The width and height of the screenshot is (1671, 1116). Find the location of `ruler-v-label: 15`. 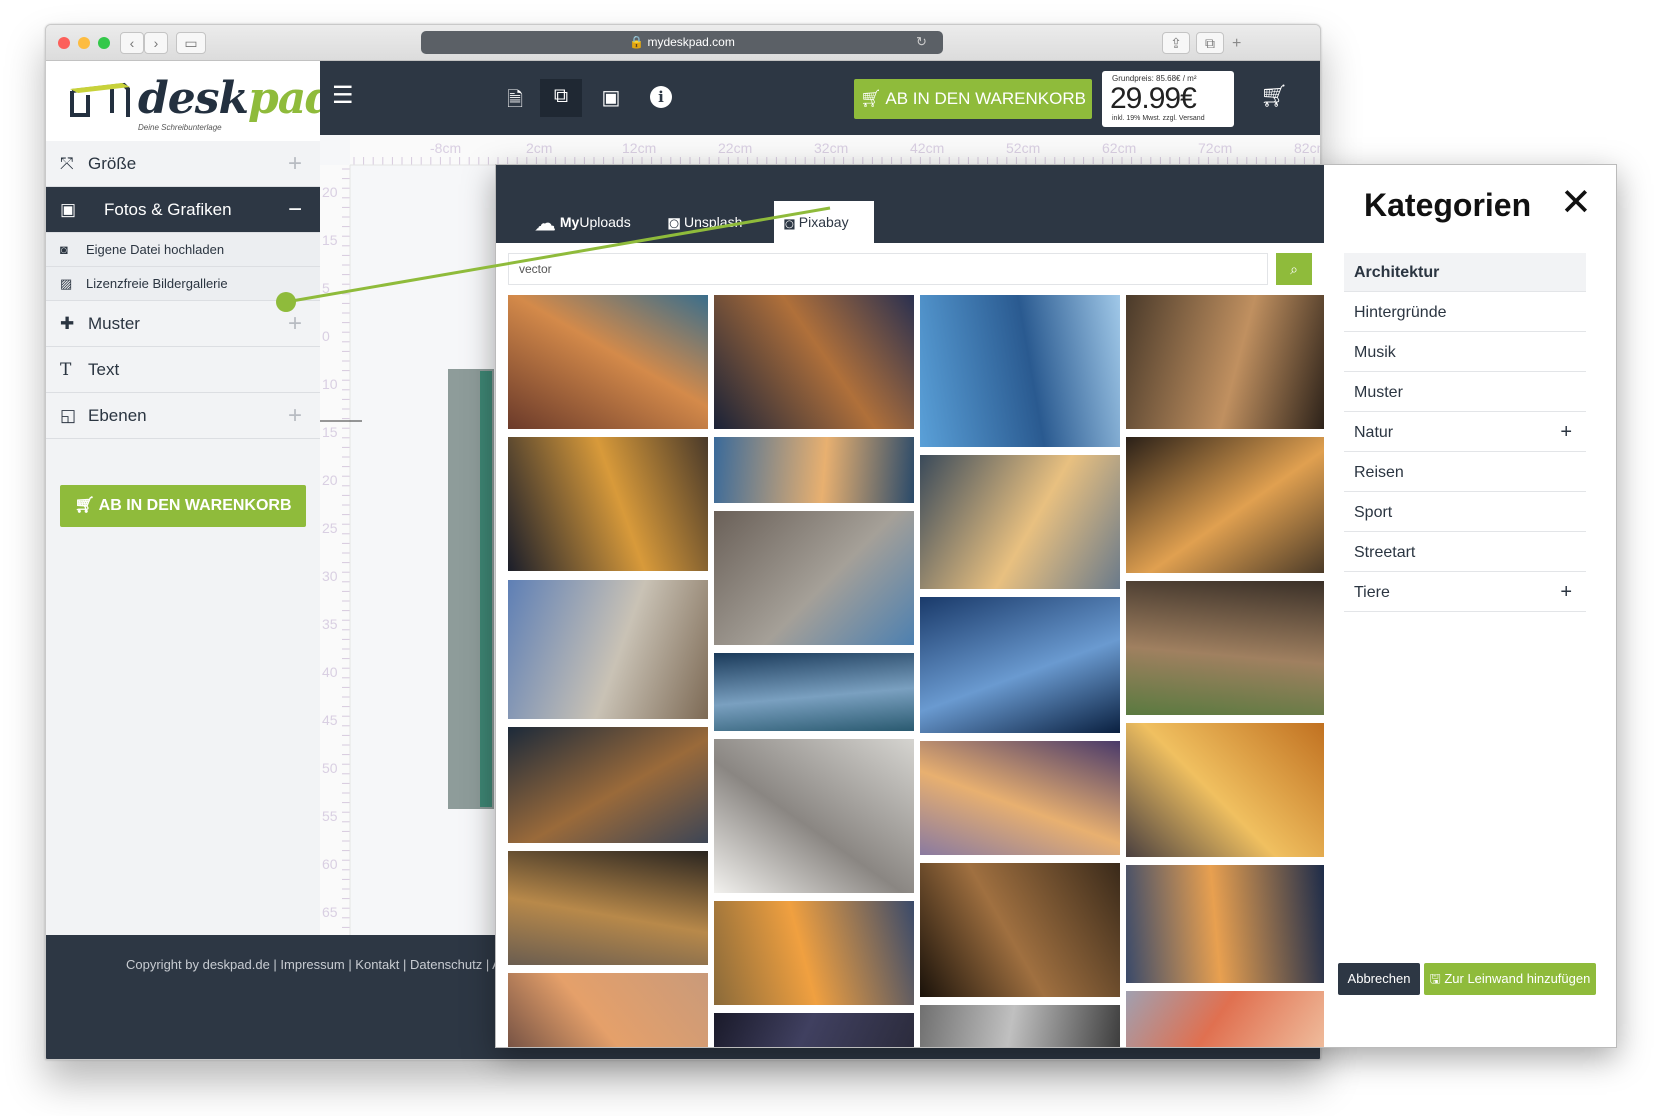

ruler-v-label: 15 is located at coordinates (330, 240).